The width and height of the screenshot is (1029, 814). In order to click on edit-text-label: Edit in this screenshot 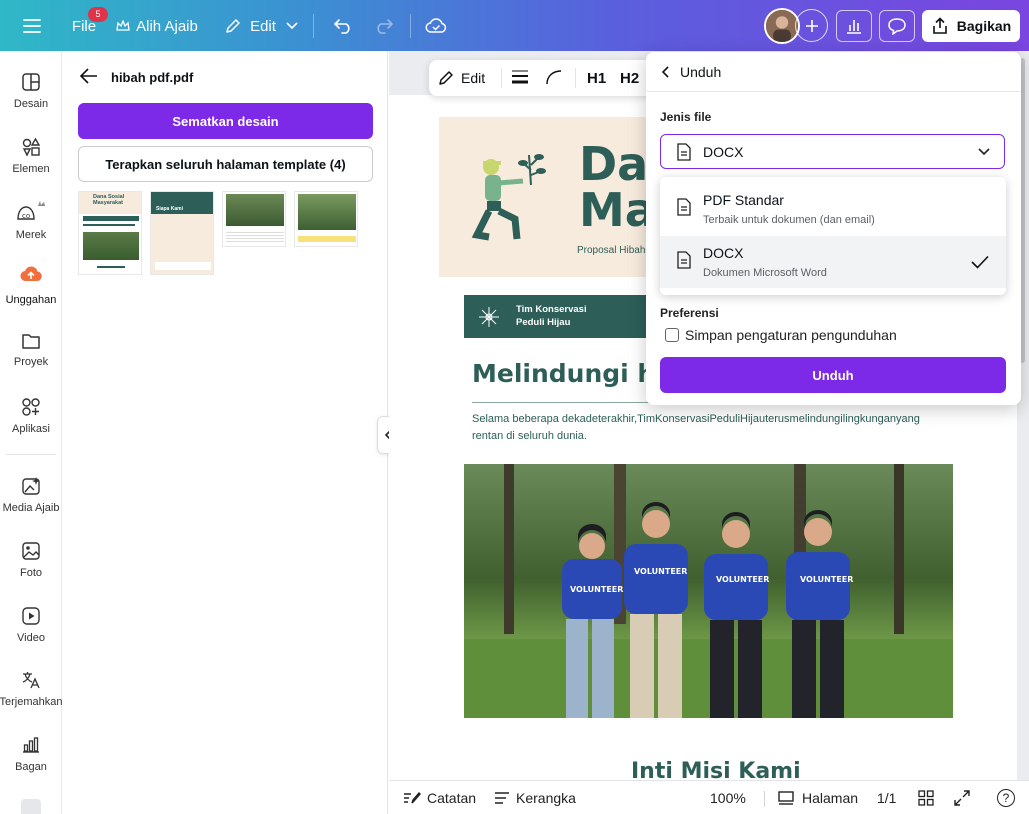, I will do `click(473, 78)`.